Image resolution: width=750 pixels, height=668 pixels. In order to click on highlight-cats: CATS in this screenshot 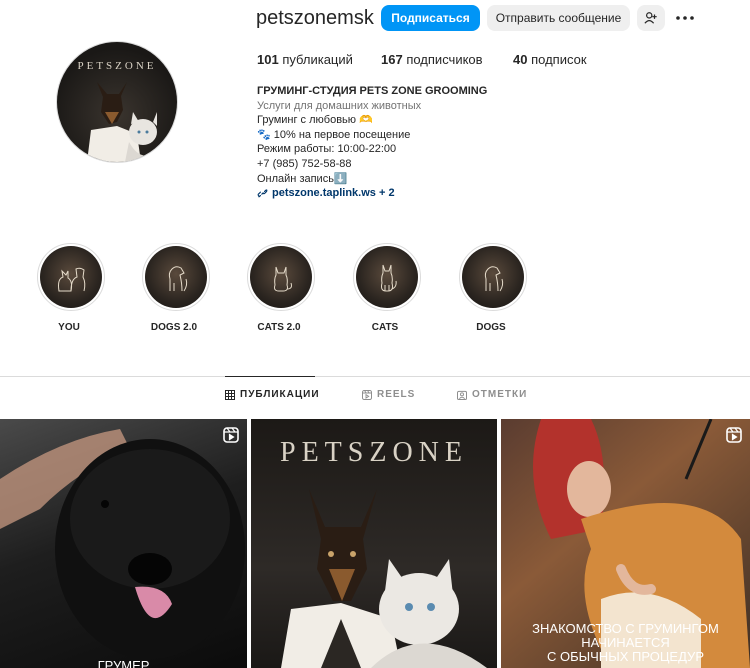, I will do `click(387, 288)`.